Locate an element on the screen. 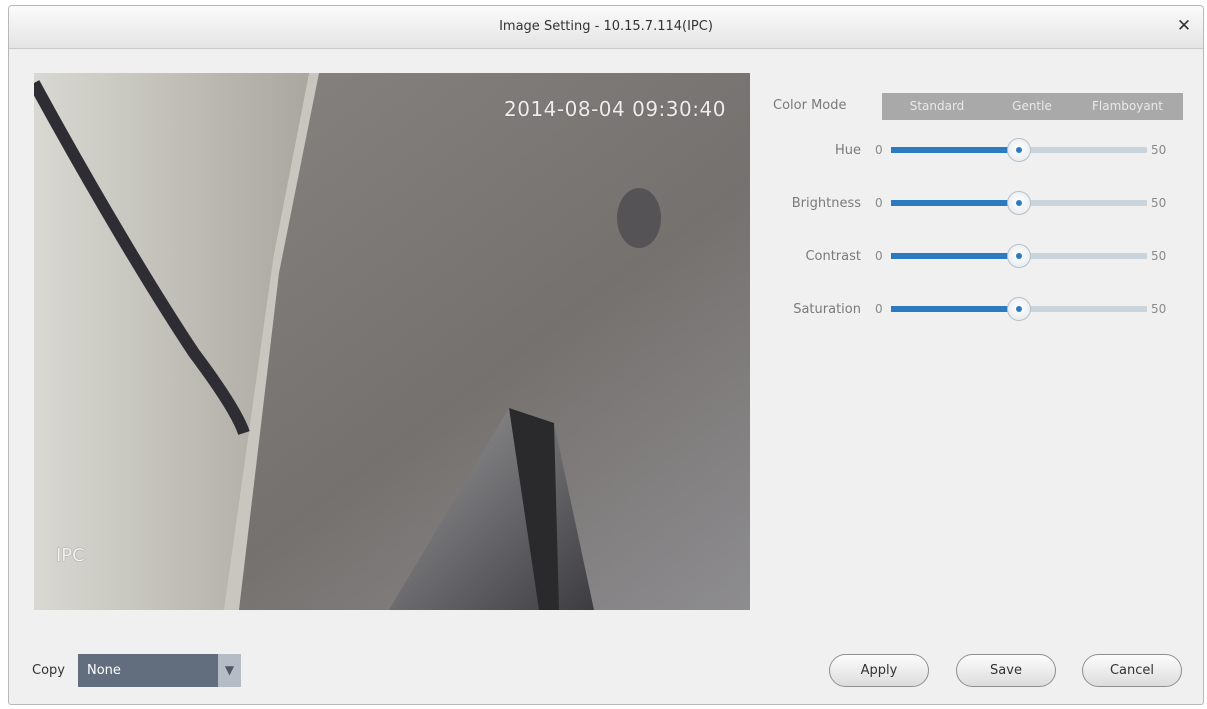 The height and width of the screenshot is (709, 1207). contrast-label: Contrast is located at coordinates (833, 256).